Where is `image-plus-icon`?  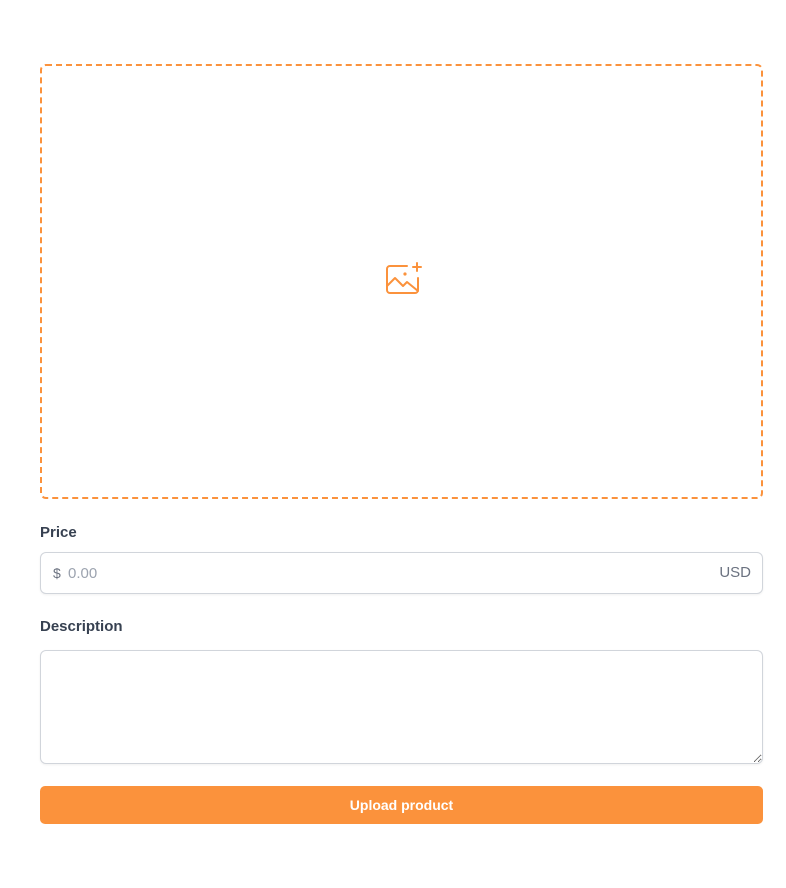 image-plus-icon is located at coordinates (403, 278).